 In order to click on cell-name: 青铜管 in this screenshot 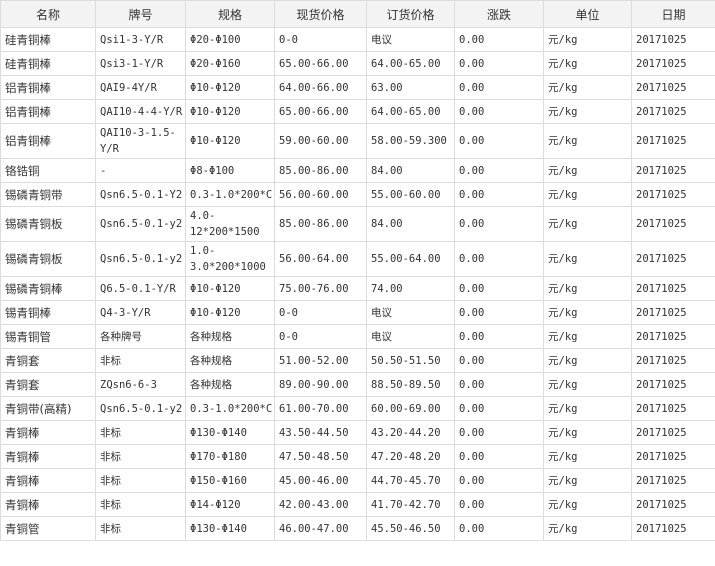, I will do `click(48, 528)`.